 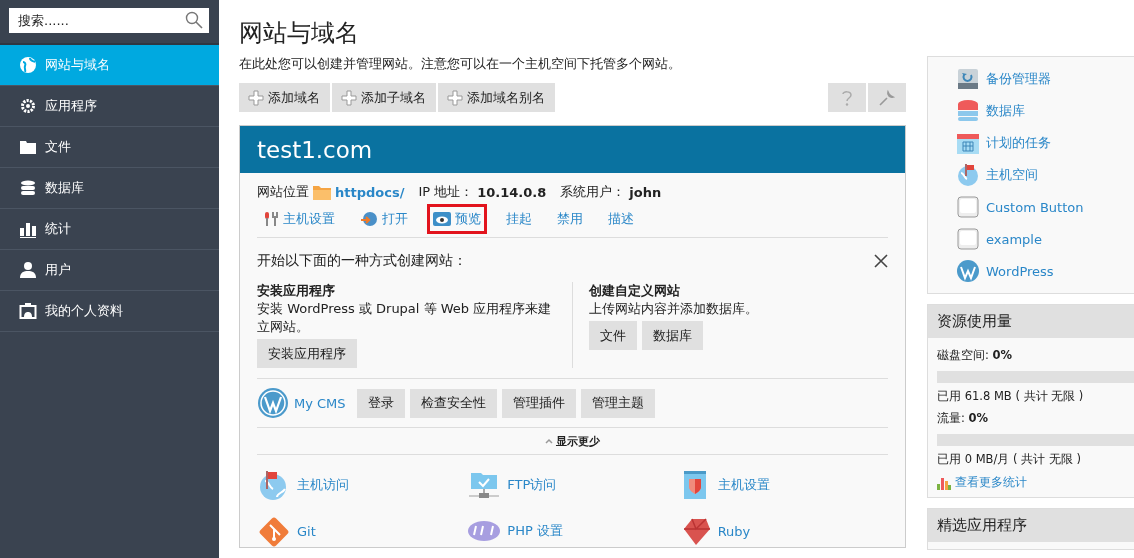 I want to click on usage-text: 已用 61.8 MB ( 共计 无限 ), so click(x=1011, y=396).